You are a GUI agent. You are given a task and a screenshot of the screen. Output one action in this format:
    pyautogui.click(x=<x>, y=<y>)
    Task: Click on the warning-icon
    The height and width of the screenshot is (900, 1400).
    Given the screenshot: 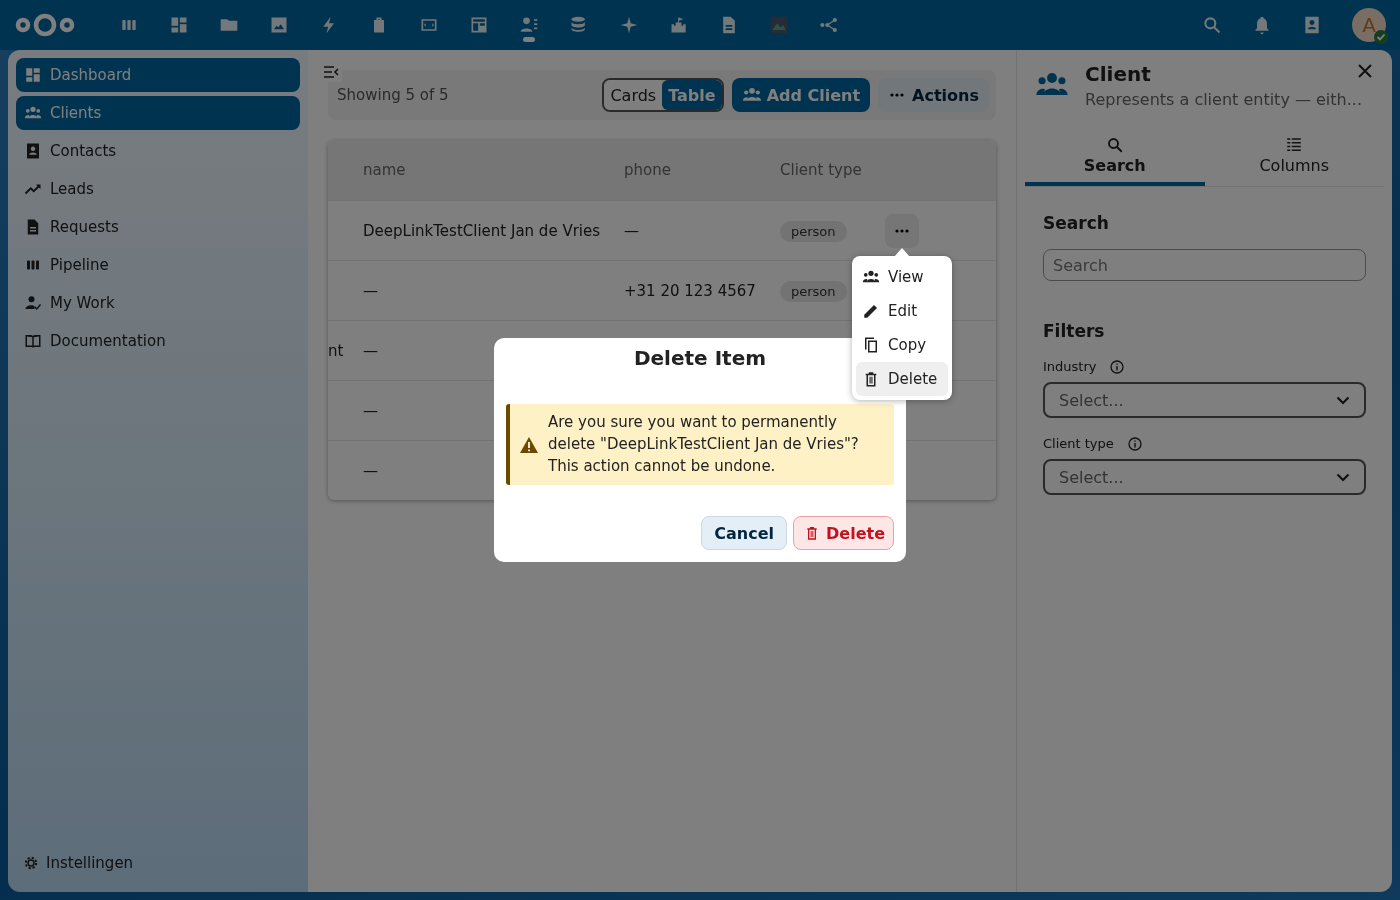 What is the action you would take?
    pyautogui.click(x=529, y=444)
    